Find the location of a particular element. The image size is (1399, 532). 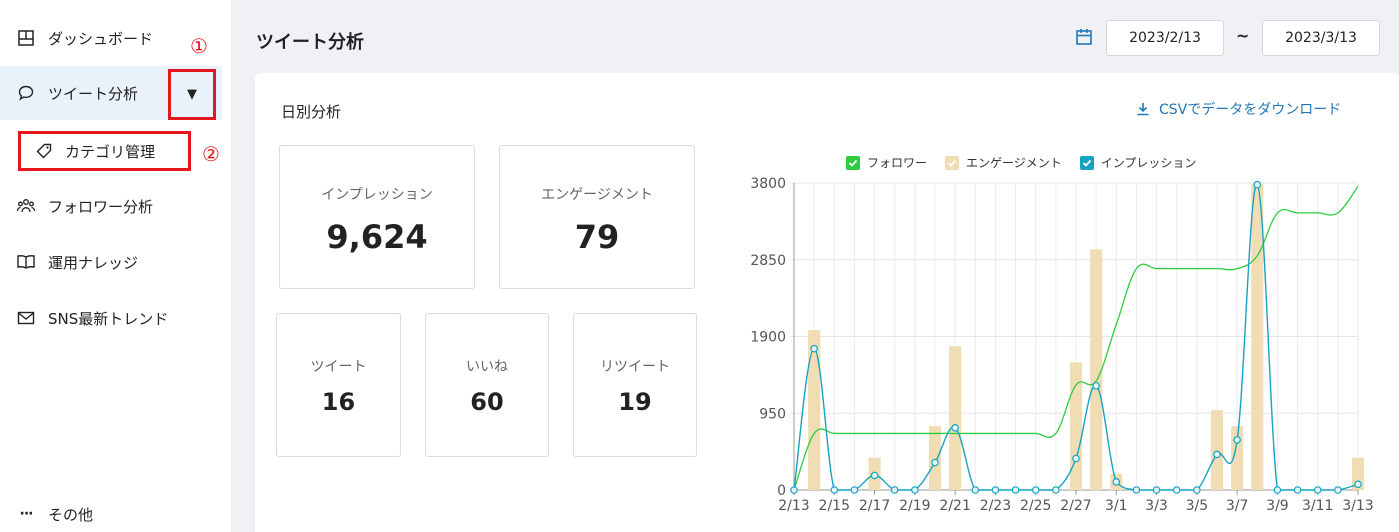

annotation-2: ② is located at coordinates (211, 154).